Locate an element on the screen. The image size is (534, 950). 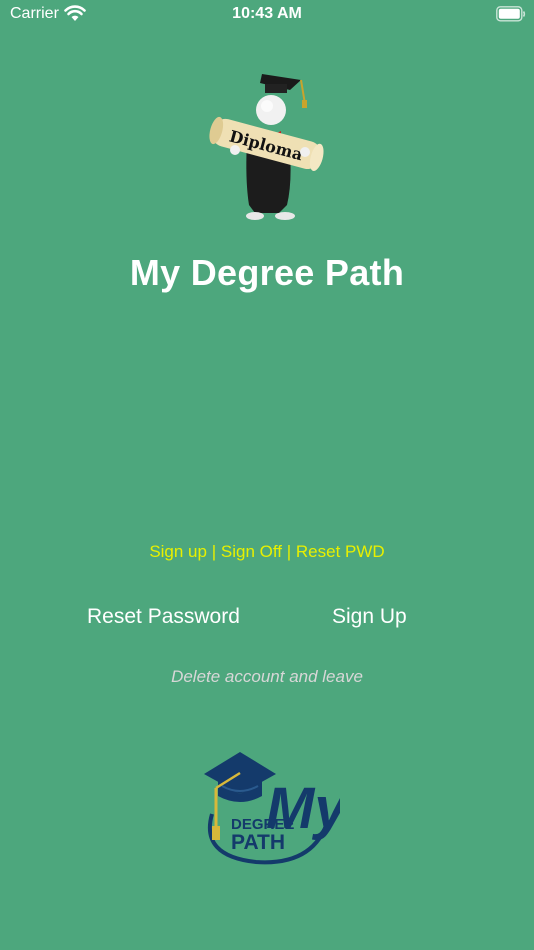
app-title: My Degree Path is located at coordinates (267, 272).